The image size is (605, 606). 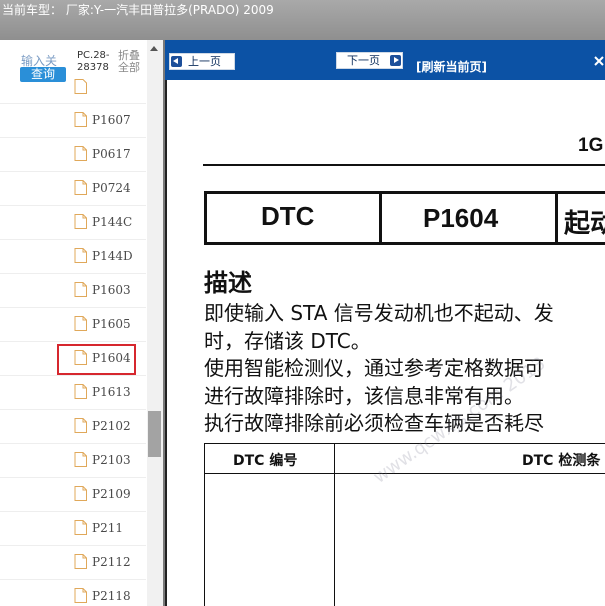 I want to click on tree-item: P2102, so click(x=73, y=427).